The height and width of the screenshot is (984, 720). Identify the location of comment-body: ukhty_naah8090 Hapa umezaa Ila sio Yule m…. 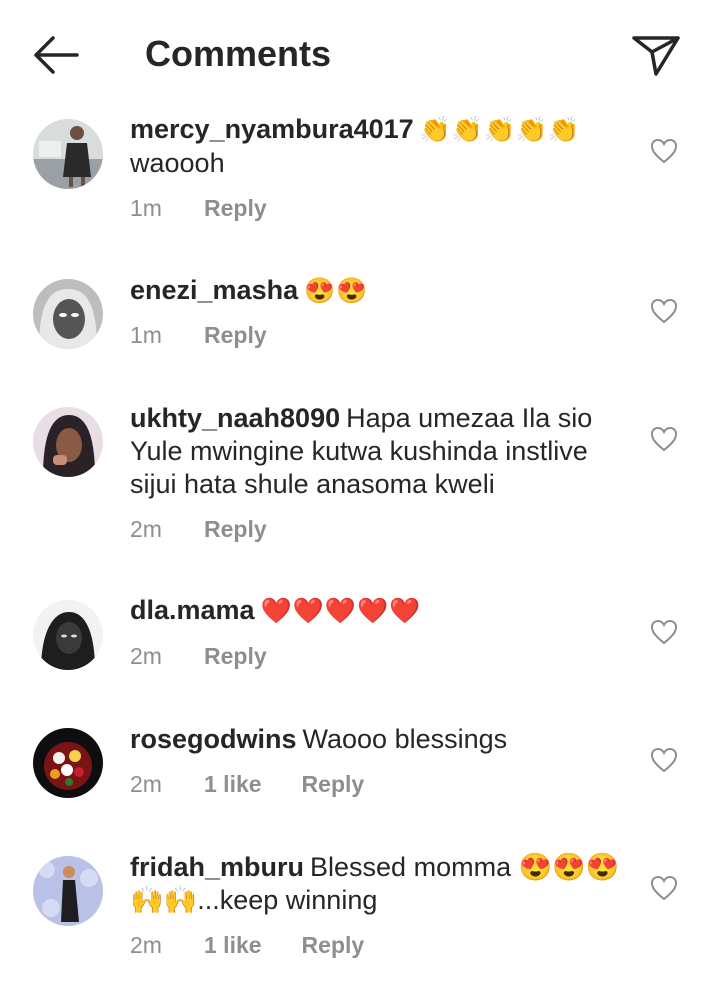
(375, 451).